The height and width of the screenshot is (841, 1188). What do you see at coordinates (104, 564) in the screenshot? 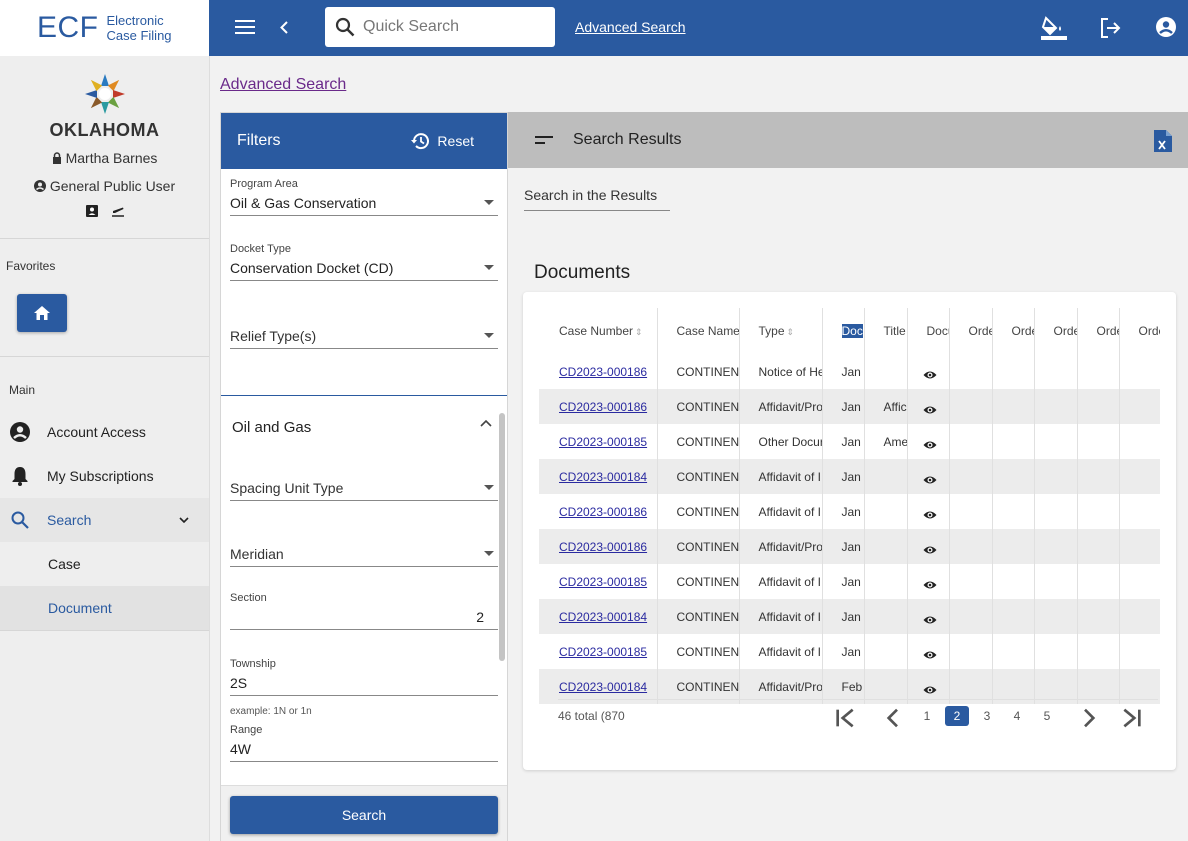
I see `nav-sub-case: Case` at bounding box center [104, 564].